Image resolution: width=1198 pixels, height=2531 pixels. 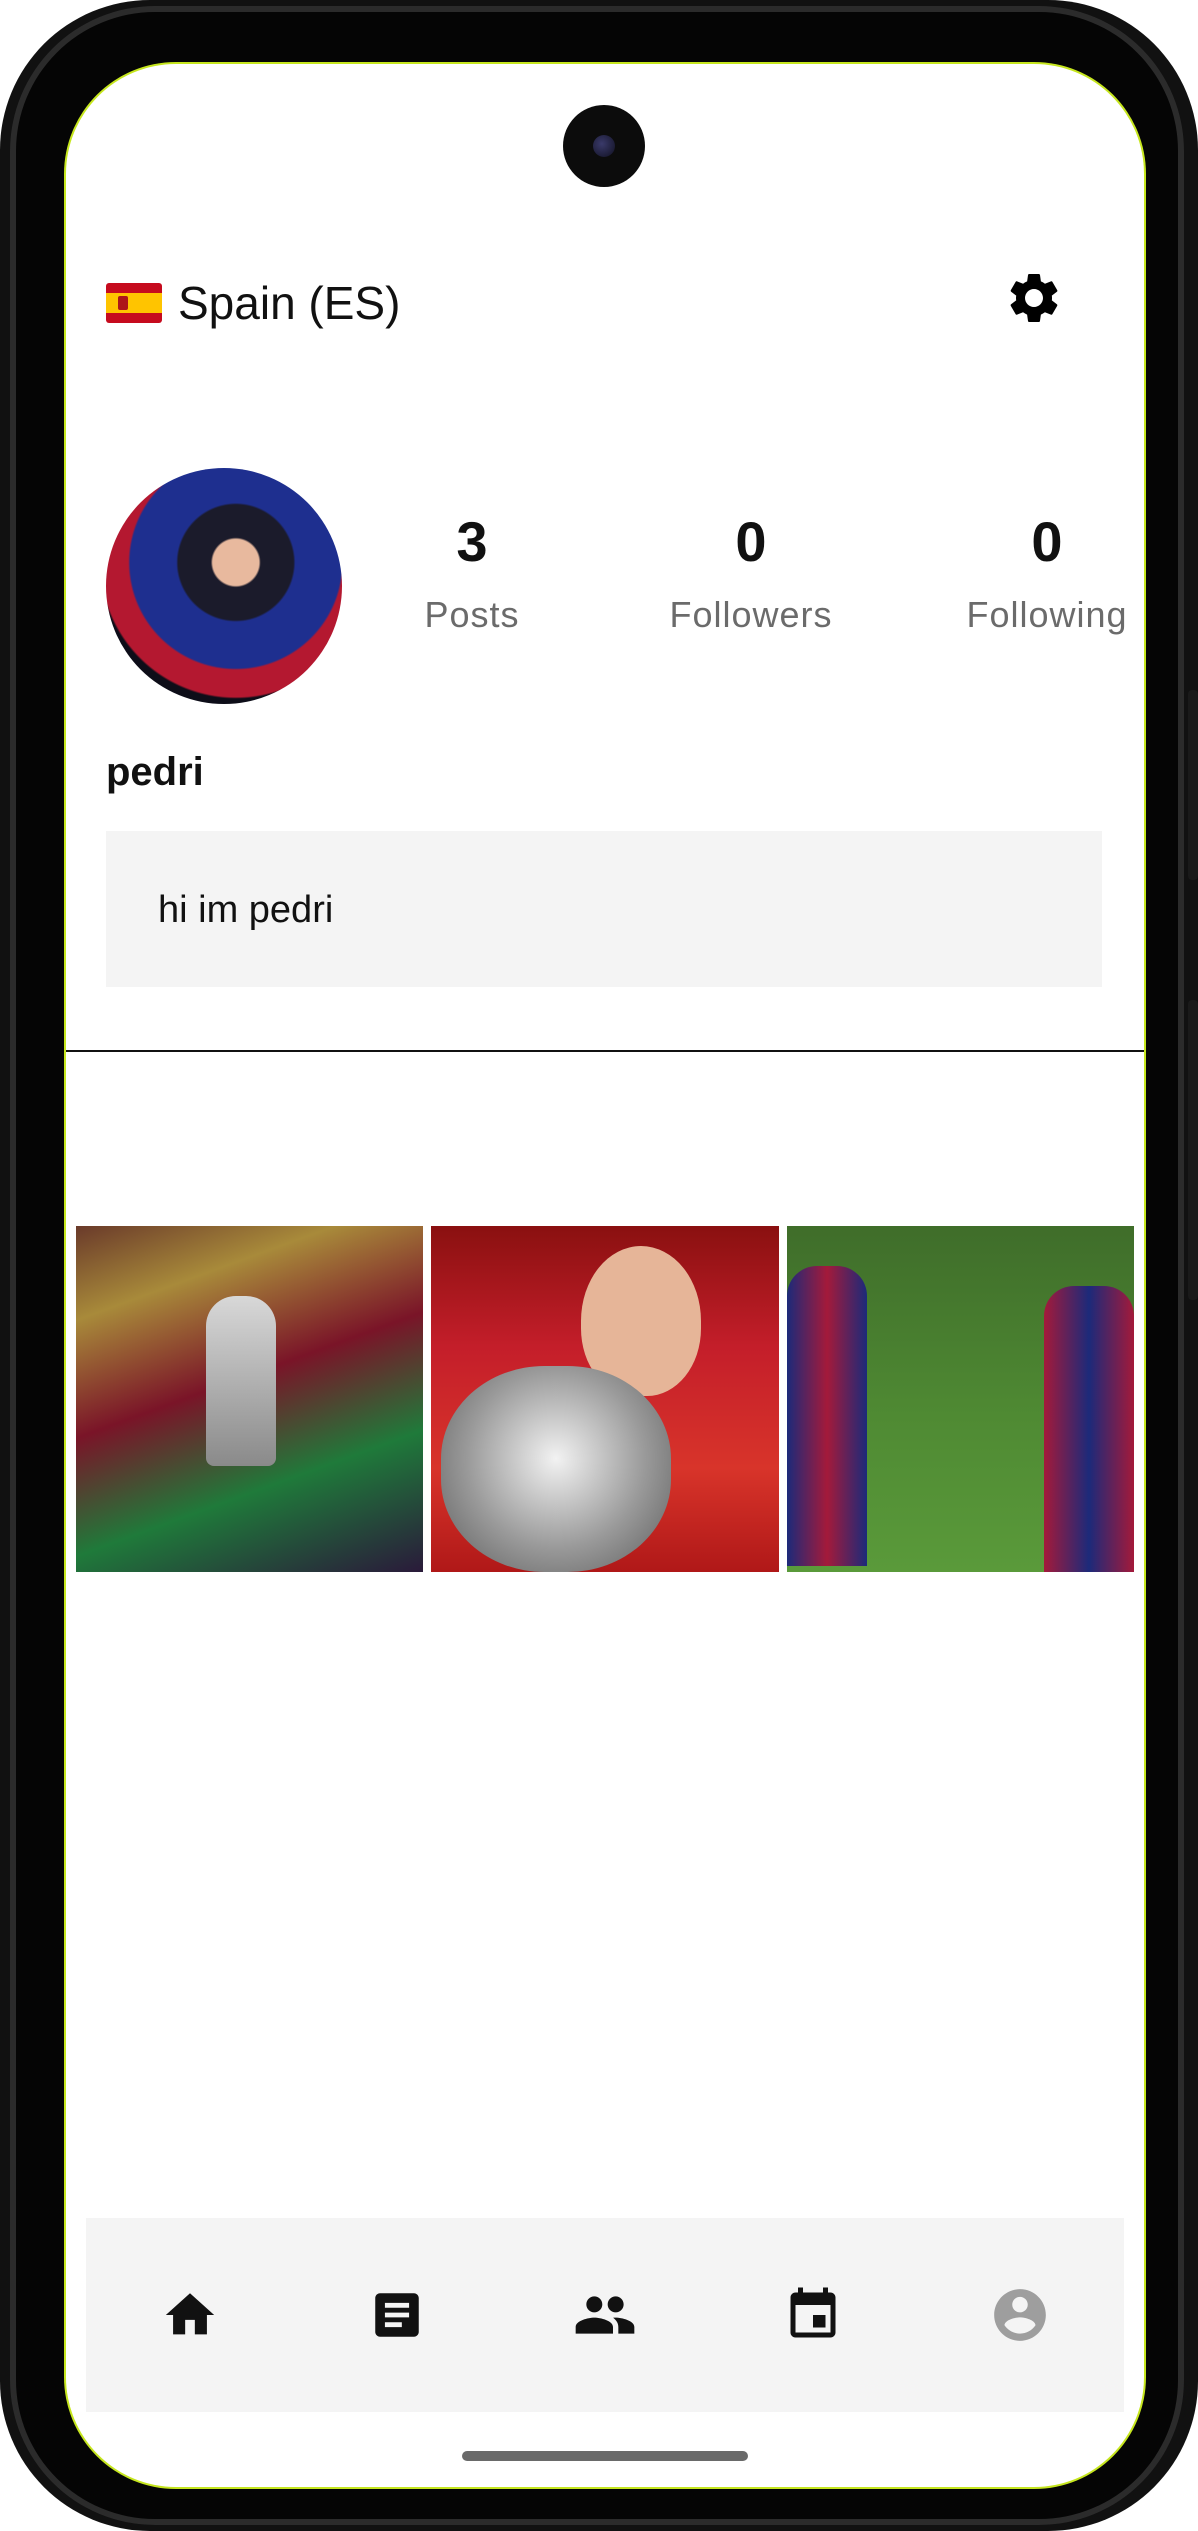 I want to click on nav-profile, so click(x=1020, y=2315).